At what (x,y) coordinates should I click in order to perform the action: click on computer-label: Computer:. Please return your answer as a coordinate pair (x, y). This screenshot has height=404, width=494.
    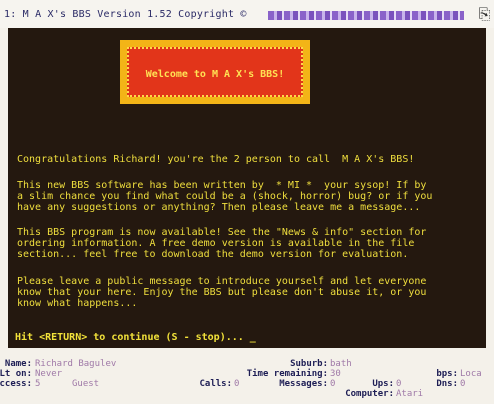
    Looking at the image, I should click on (369, 394).